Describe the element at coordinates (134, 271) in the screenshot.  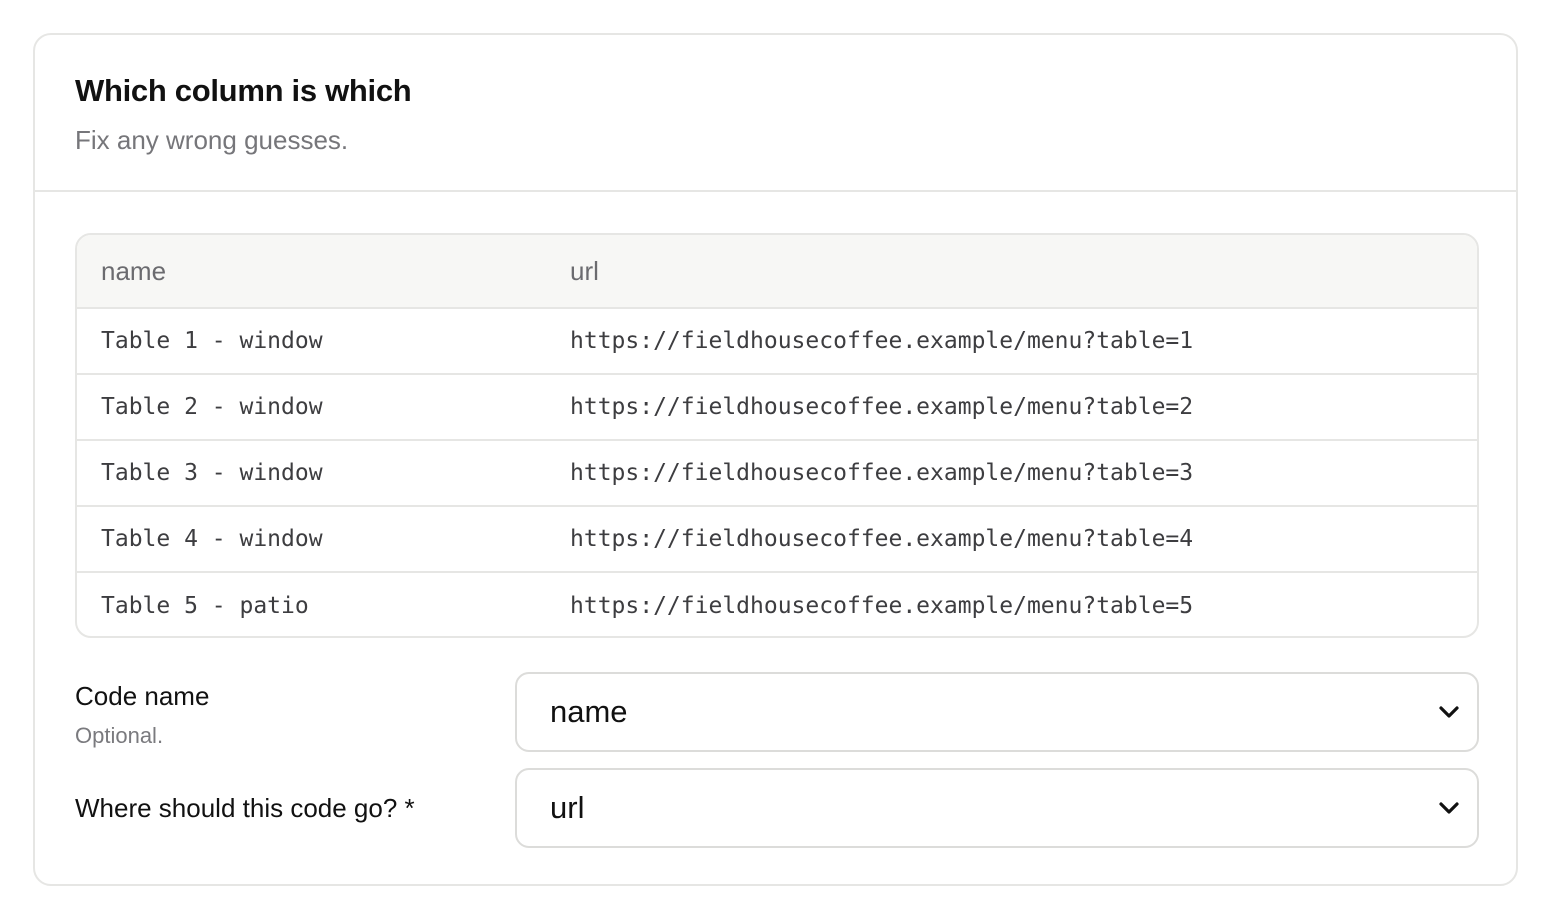
I see `column-header-name: name` at that location.